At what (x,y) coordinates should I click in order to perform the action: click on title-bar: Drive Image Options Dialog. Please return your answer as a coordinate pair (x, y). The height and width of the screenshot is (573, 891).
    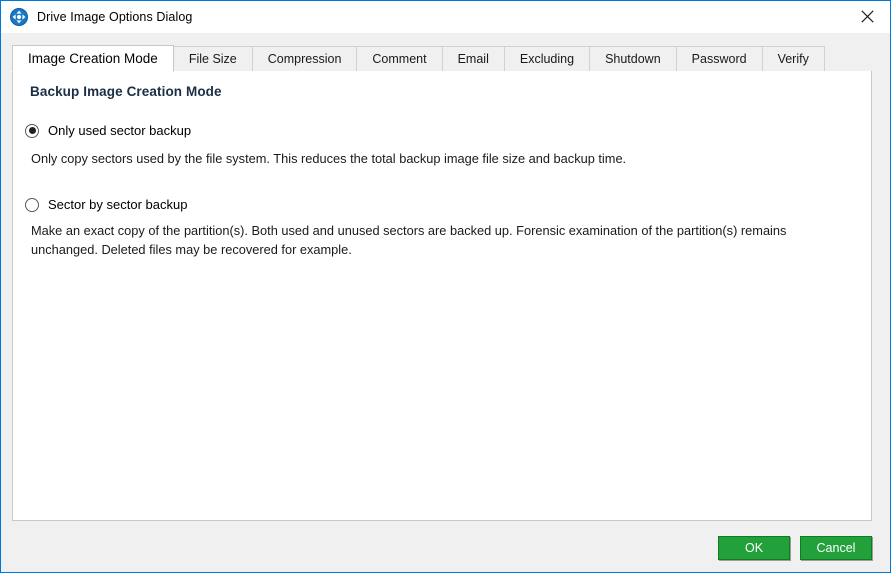
    Looking at the image, I should click on (445, 17).